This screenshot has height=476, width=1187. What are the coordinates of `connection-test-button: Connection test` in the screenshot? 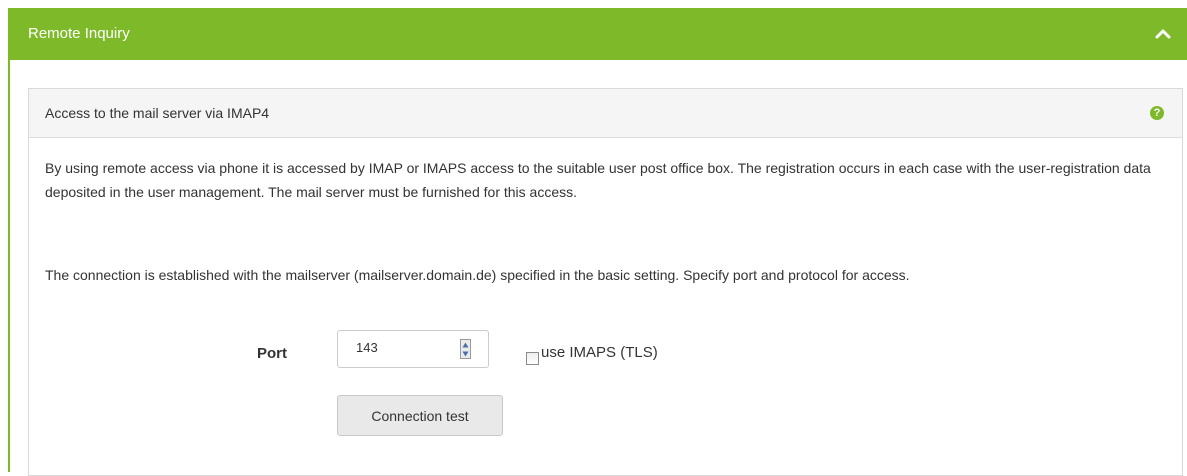 It's located at (420, 415).